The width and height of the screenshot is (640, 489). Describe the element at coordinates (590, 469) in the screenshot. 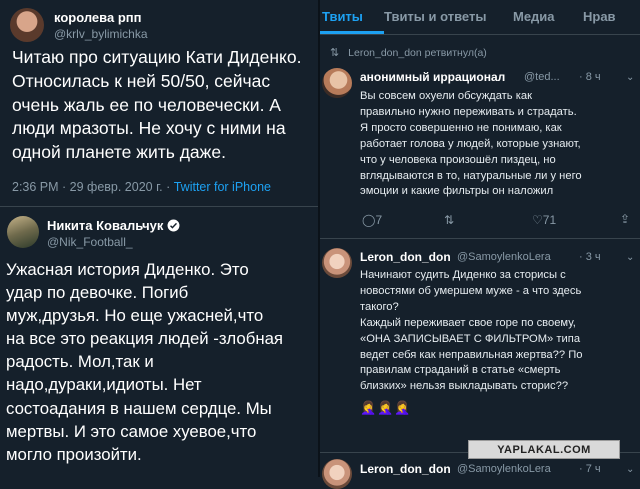

I see `tweet-time: · 7 ч` at that location.